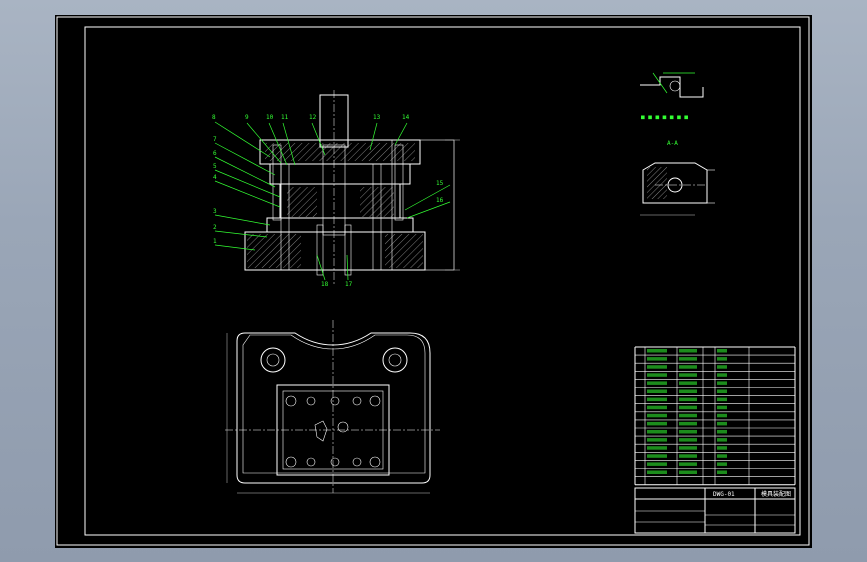 Image resolution: width=867 pixels, height=562 pixels. I want to click on callout-11: 11, so click(285, 117).